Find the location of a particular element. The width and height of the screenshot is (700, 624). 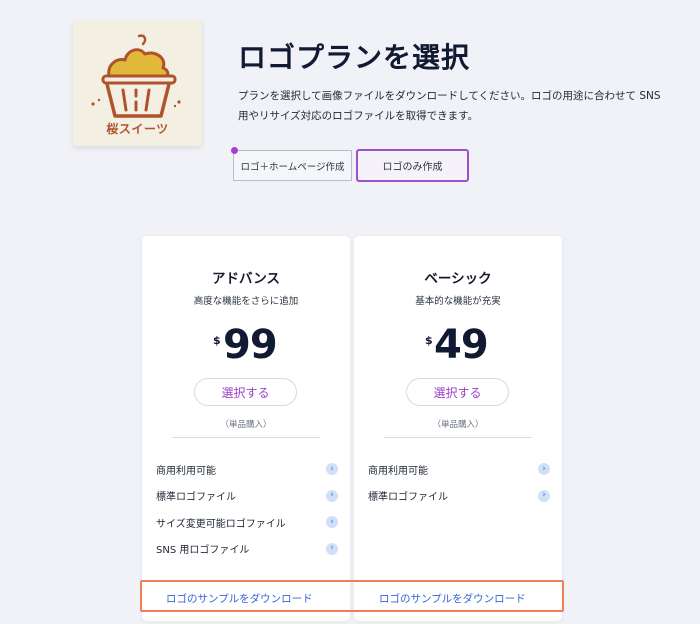

feature-item: SNS 用ロゴファイル › is located at coordinates (247, 549).